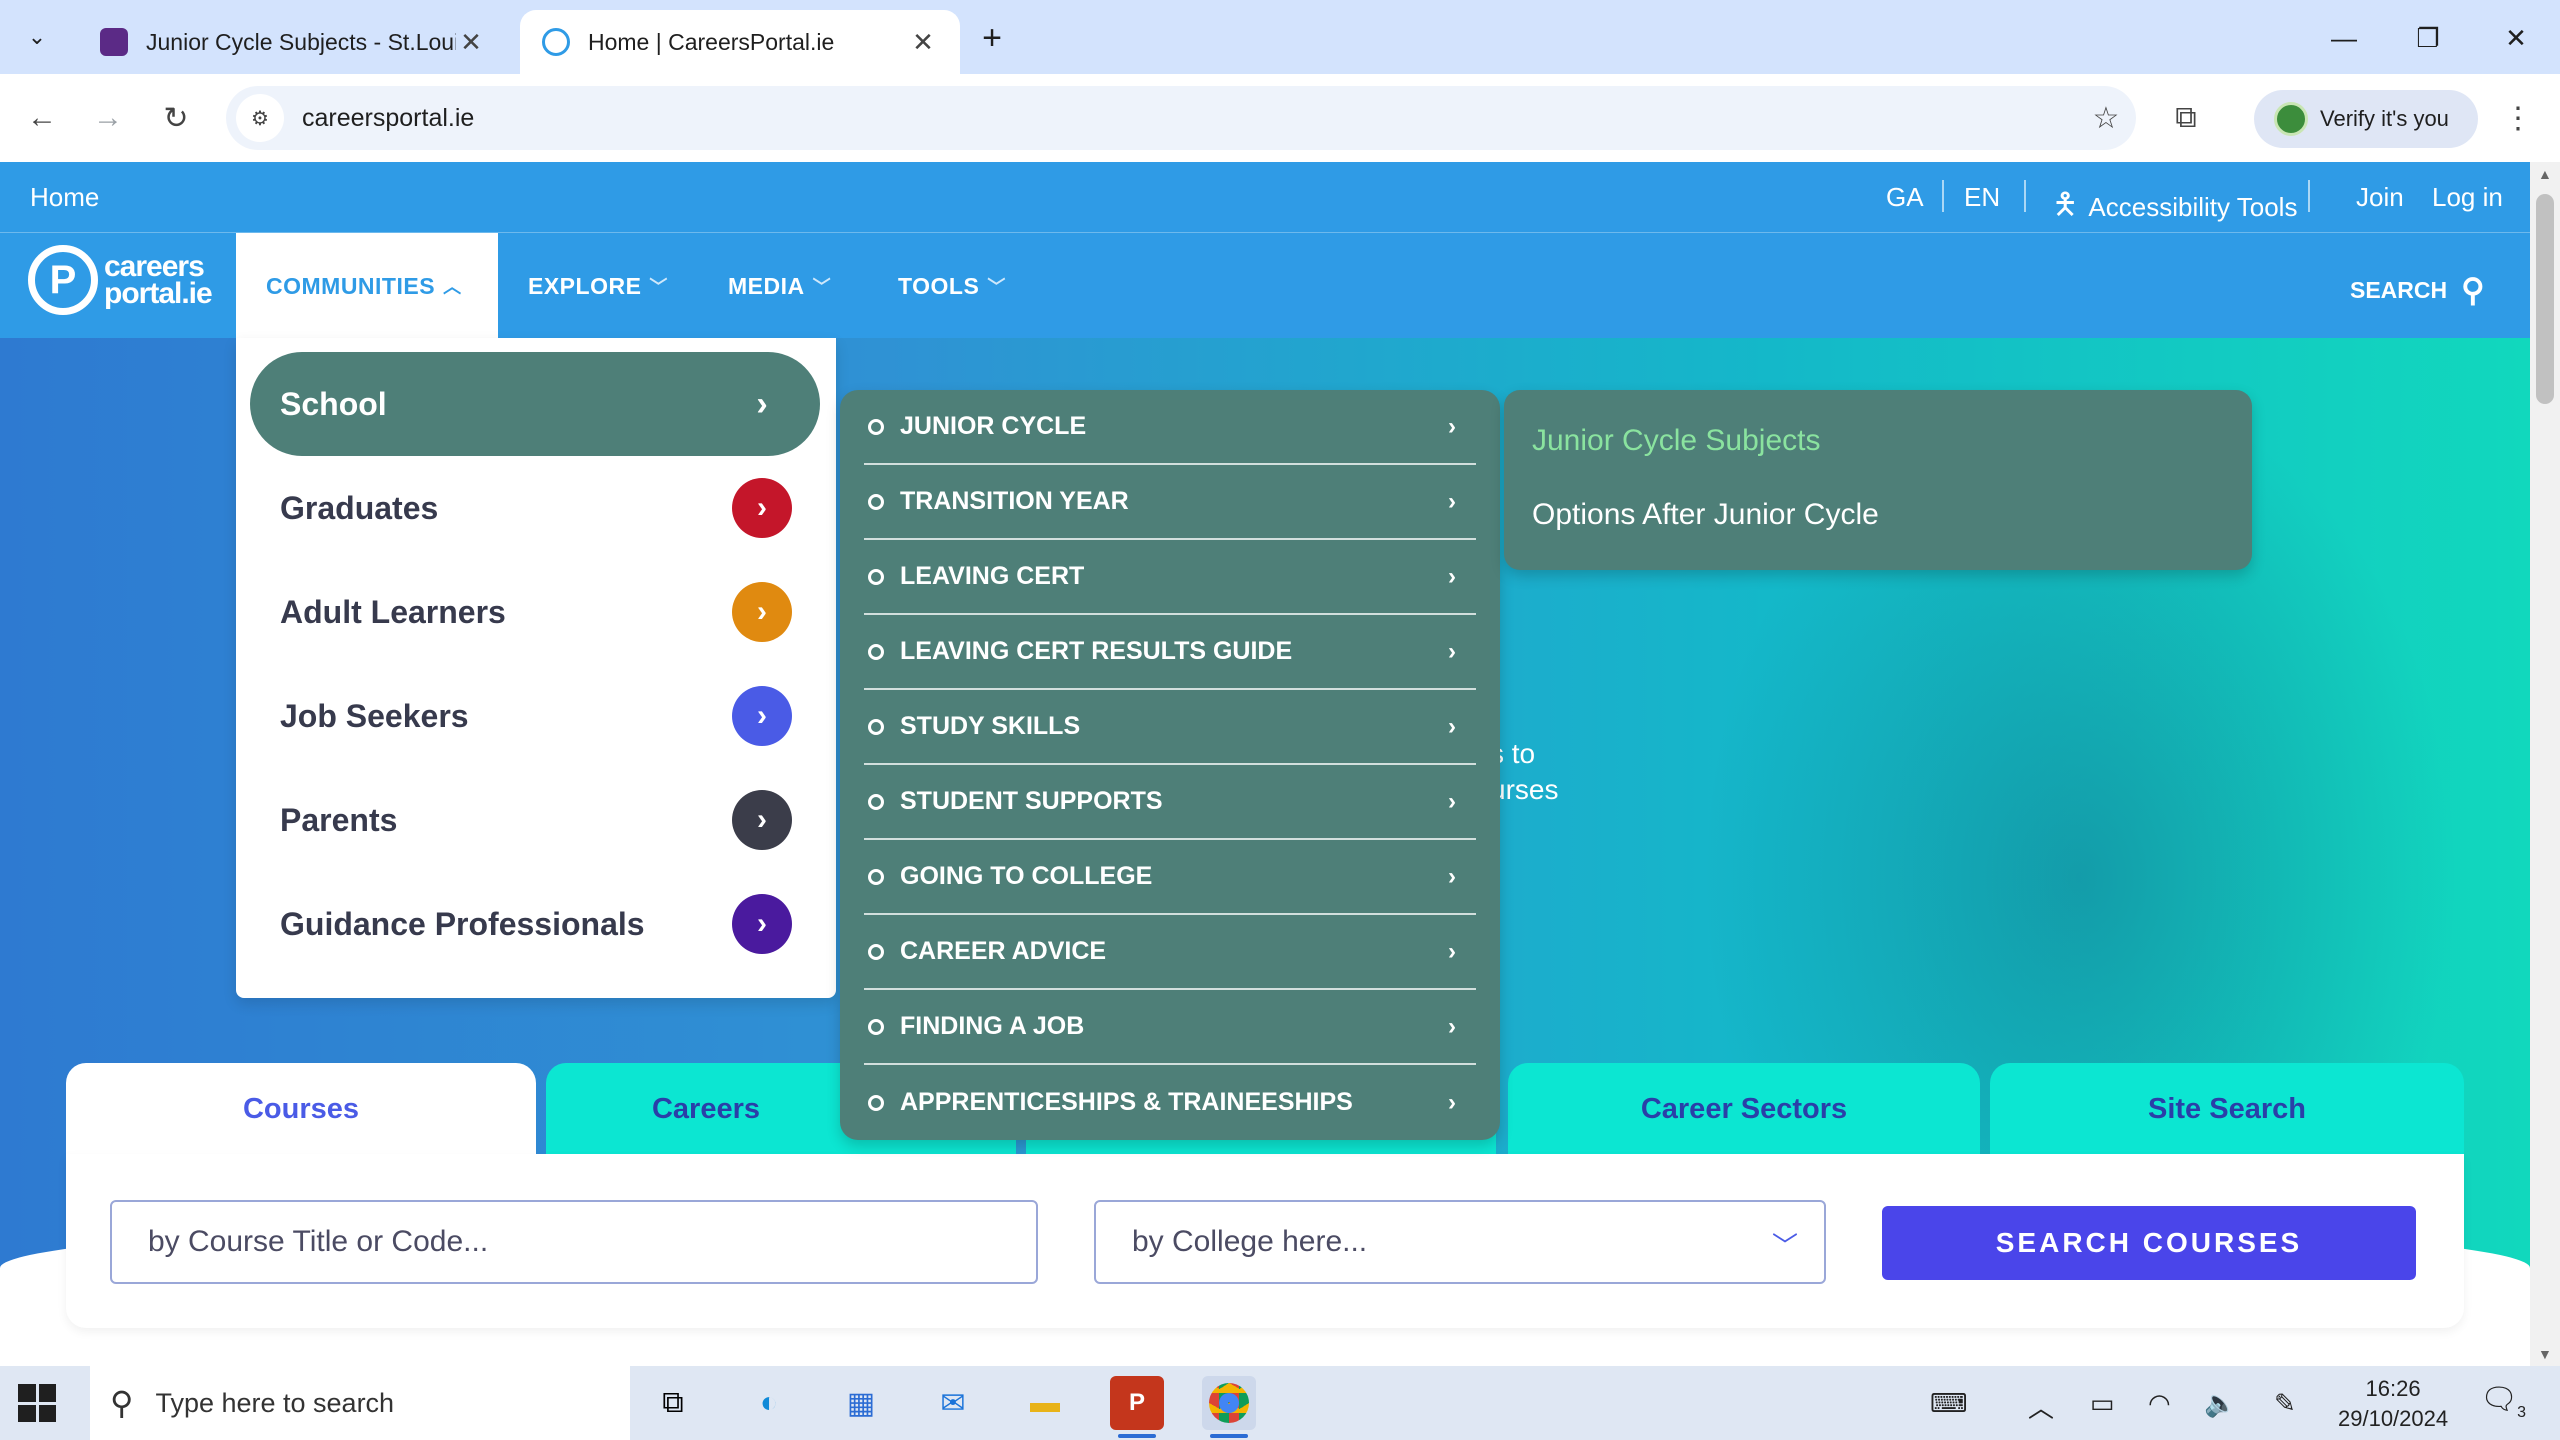 This screenshot has width=2560, height=1440. I want to click on tab-career-sectors: Career Sectors, so click(1744, 1109).